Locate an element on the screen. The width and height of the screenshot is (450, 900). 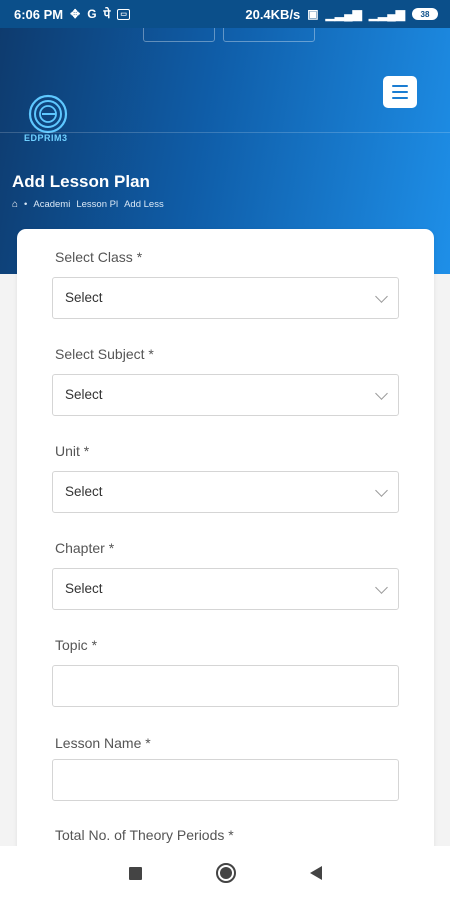
home-button-dot is located at coordinates (225, 873).